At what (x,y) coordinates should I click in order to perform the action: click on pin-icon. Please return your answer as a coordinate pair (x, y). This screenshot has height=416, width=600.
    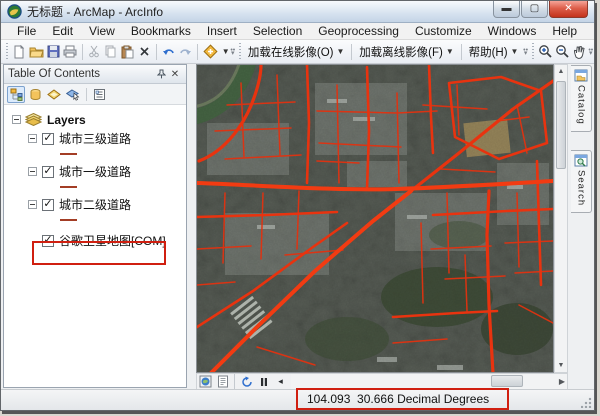
    Looking at the image, I should click on (161, 74).